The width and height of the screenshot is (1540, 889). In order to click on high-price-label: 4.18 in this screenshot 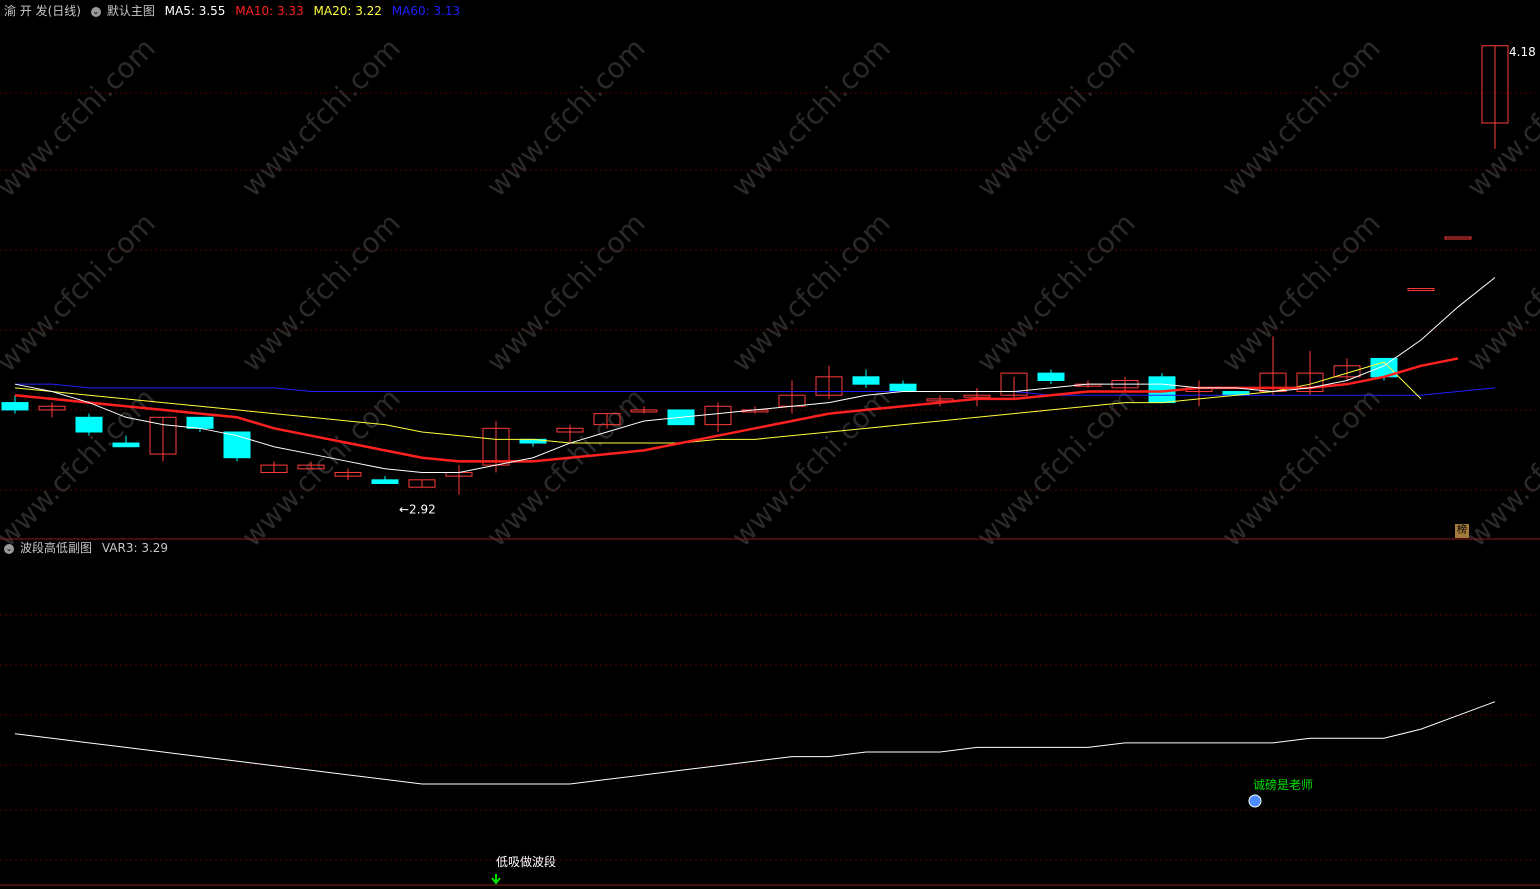, I will do `click(1522, 52)`.